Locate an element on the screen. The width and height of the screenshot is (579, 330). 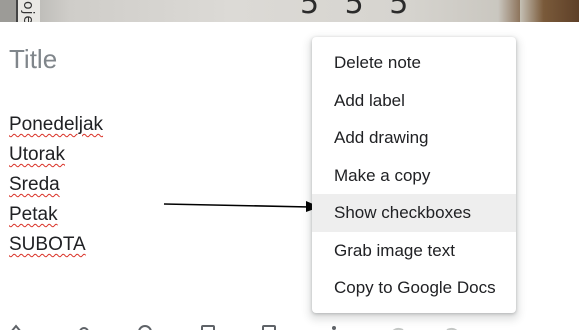
note-line: Utorak is located at coordinates (56, 155).